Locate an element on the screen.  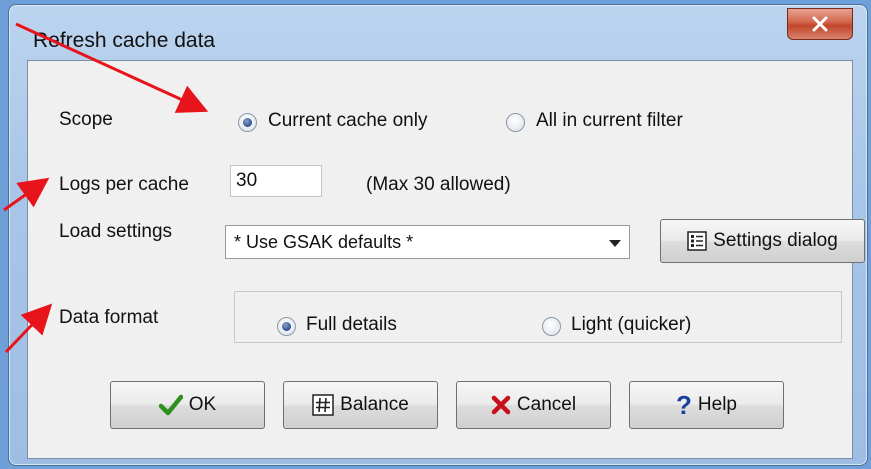
ok-label: OK is located at coordinates (202, 404).